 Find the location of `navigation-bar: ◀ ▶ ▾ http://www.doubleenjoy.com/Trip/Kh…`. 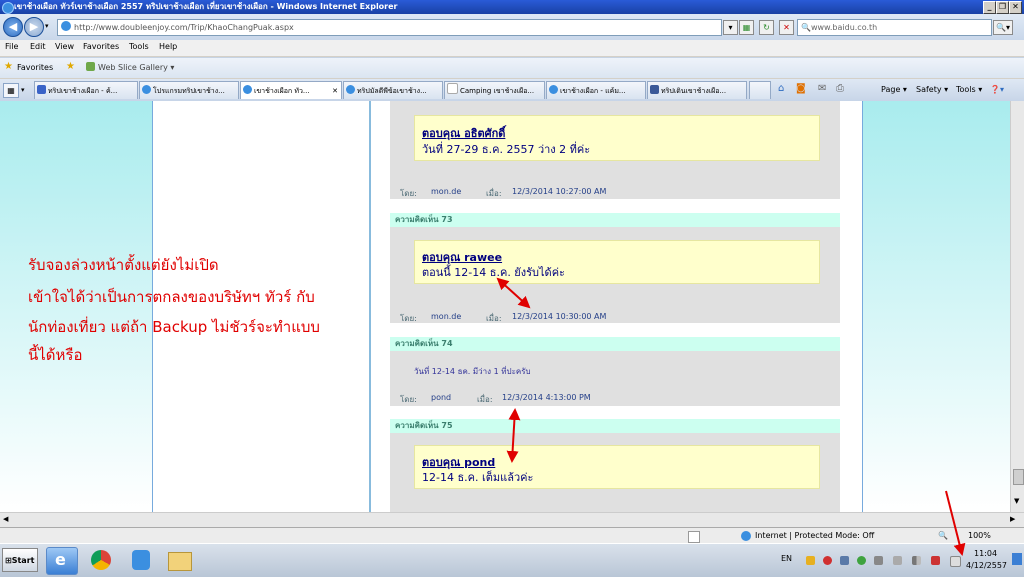

navigation-bar: ◀ ▶ ▾ http://www.doubleenjoy.com/Trip/Kh… is located at coordinates (512, 27).